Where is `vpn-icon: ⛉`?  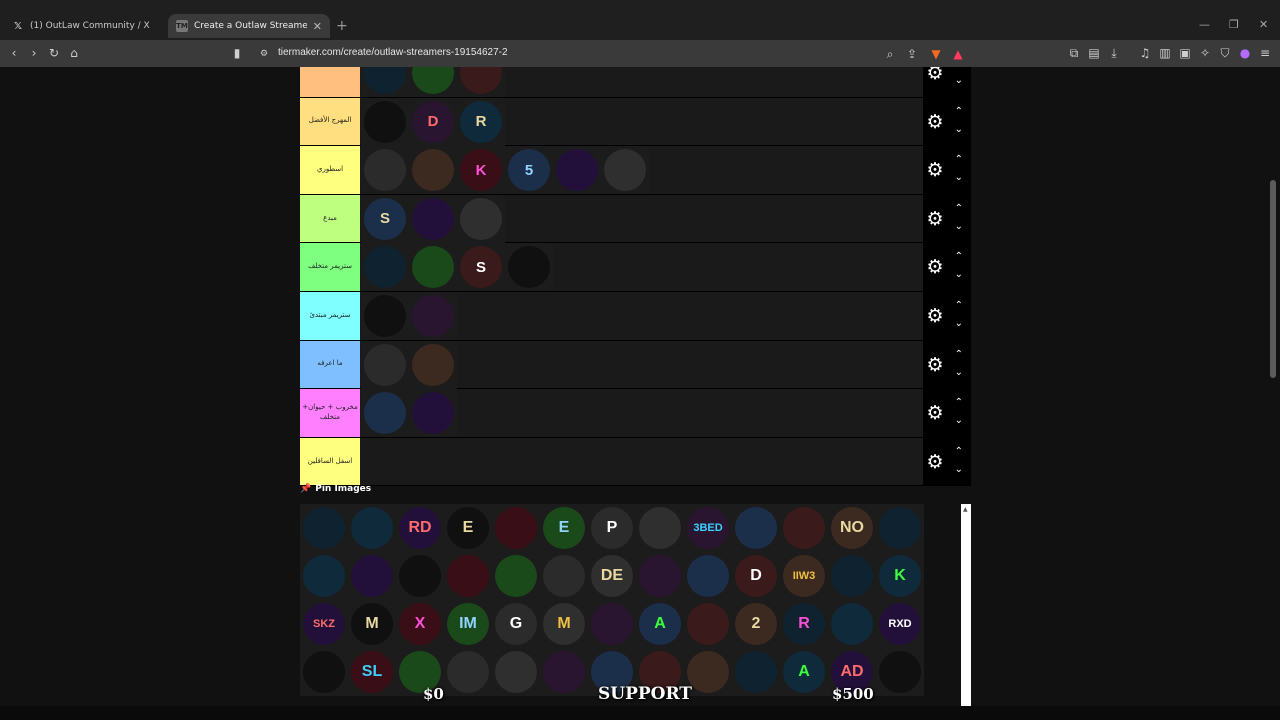 vpn-icon: ⛉ is located at coordinates (1225, 53).